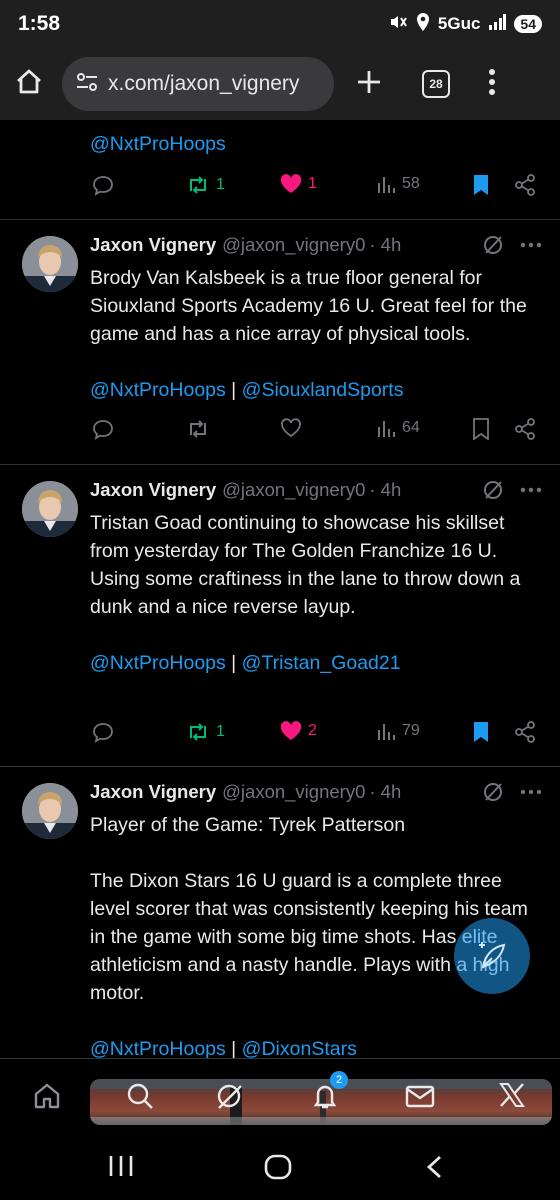  I want to click on tweet-mentions: @NxtProHoops | @SiouxlandSports, so click(247, 390).